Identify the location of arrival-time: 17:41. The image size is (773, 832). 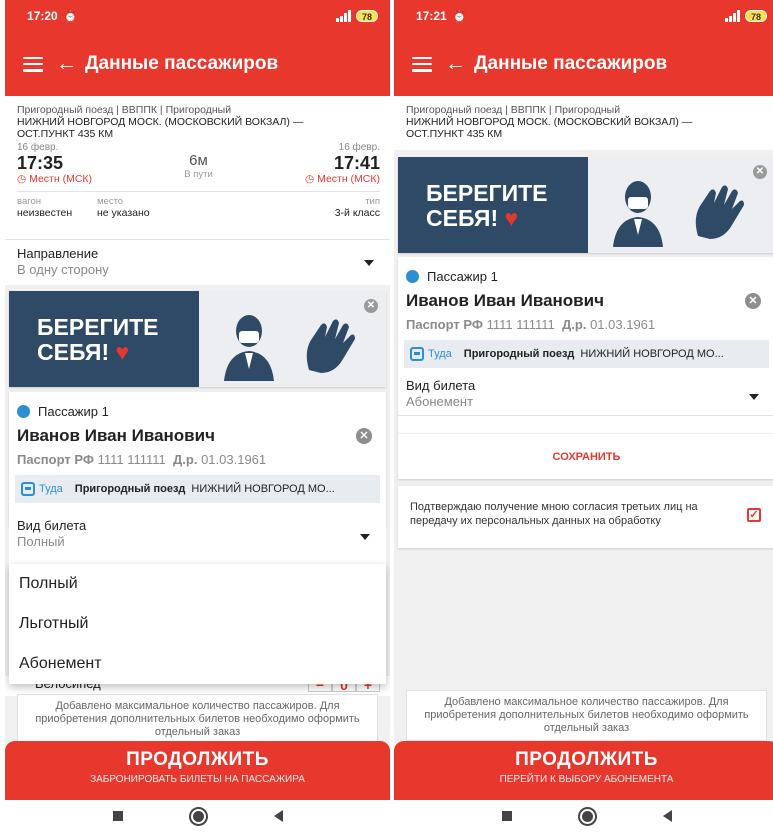
(356, 163).